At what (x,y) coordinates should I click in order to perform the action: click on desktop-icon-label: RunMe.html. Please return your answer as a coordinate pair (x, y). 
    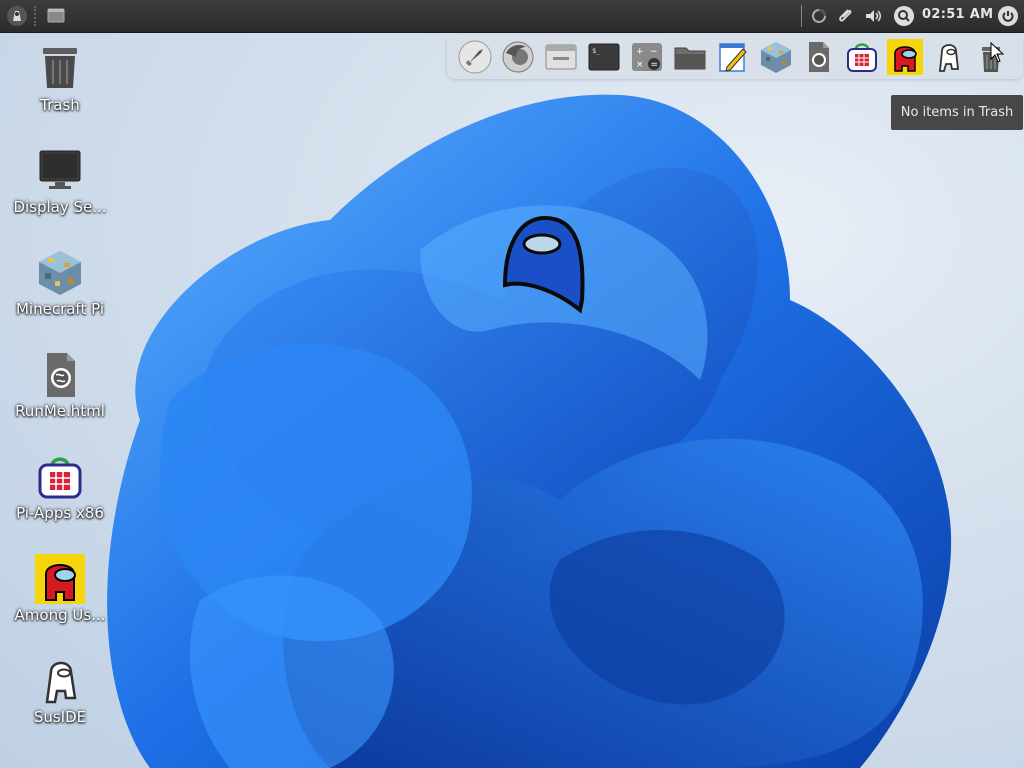
    Looking at the image, I should click on (60, 411).